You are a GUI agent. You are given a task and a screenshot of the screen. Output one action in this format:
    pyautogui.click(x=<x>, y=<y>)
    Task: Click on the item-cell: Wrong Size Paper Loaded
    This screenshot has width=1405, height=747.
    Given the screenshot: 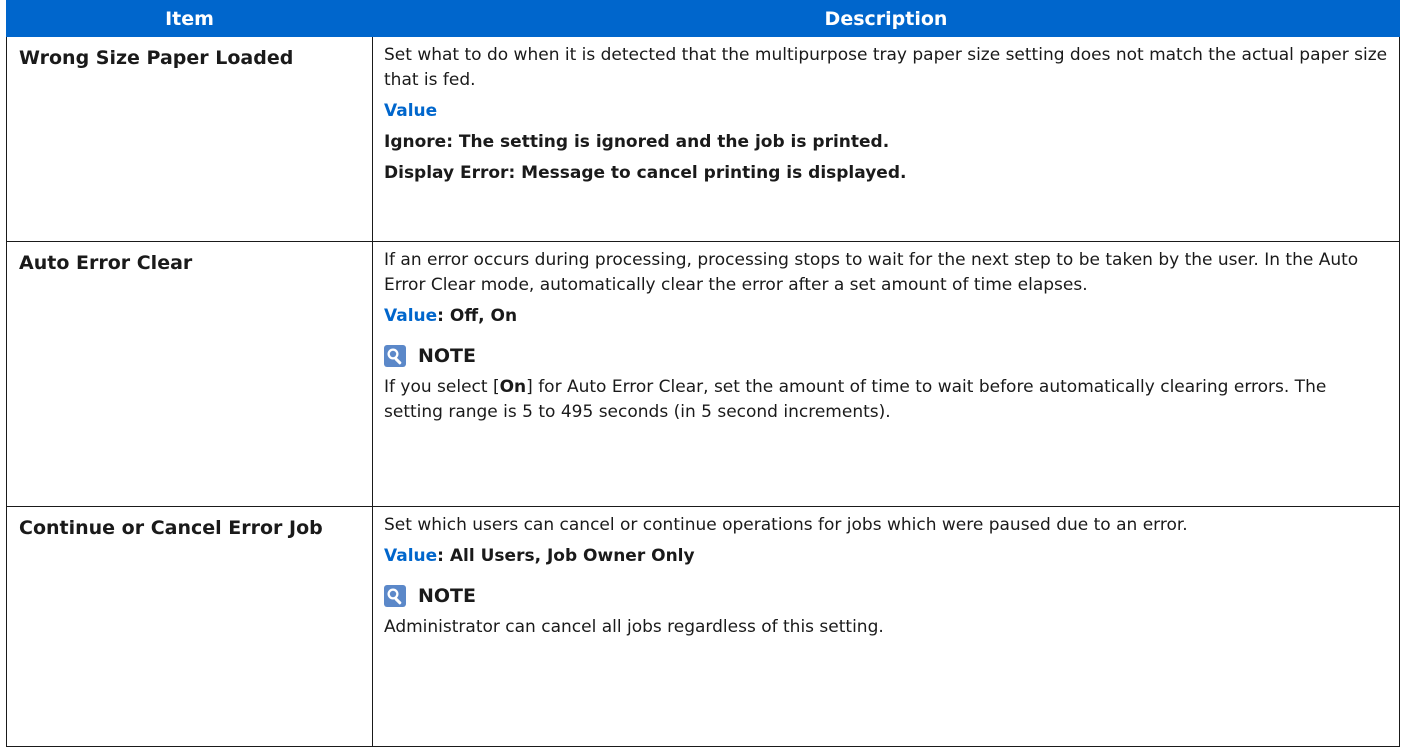 What is the action you would take?
    pyautogui.click(x=189, y=139)
    